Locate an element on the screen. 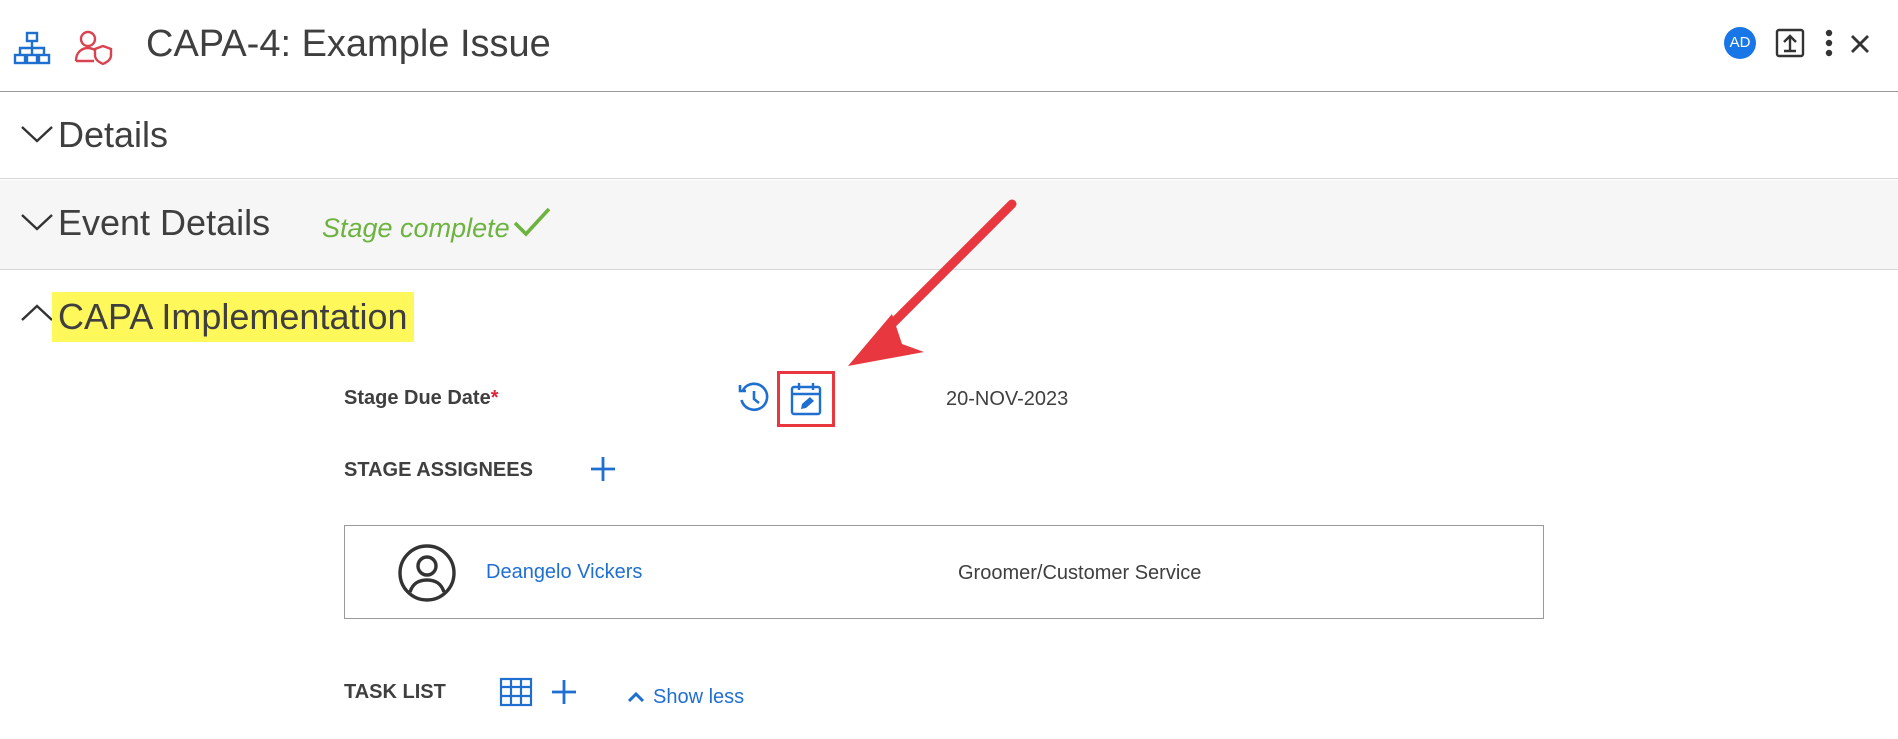 This screenshot has width=1898, height=739. stage-due-date-label: Stage Due Date* is located at coordinates (421, 398).